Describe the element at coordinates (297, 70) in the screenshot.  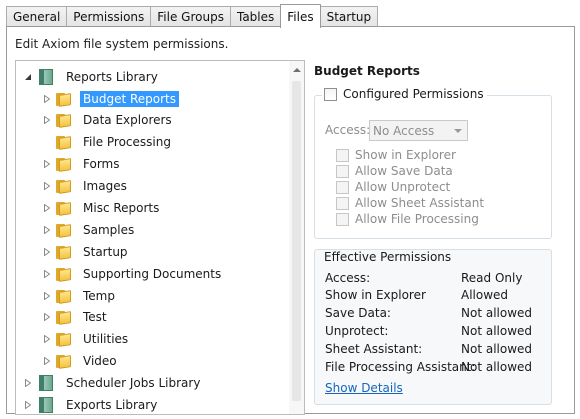
I see `scroll-up-arrow-icon` at that location.